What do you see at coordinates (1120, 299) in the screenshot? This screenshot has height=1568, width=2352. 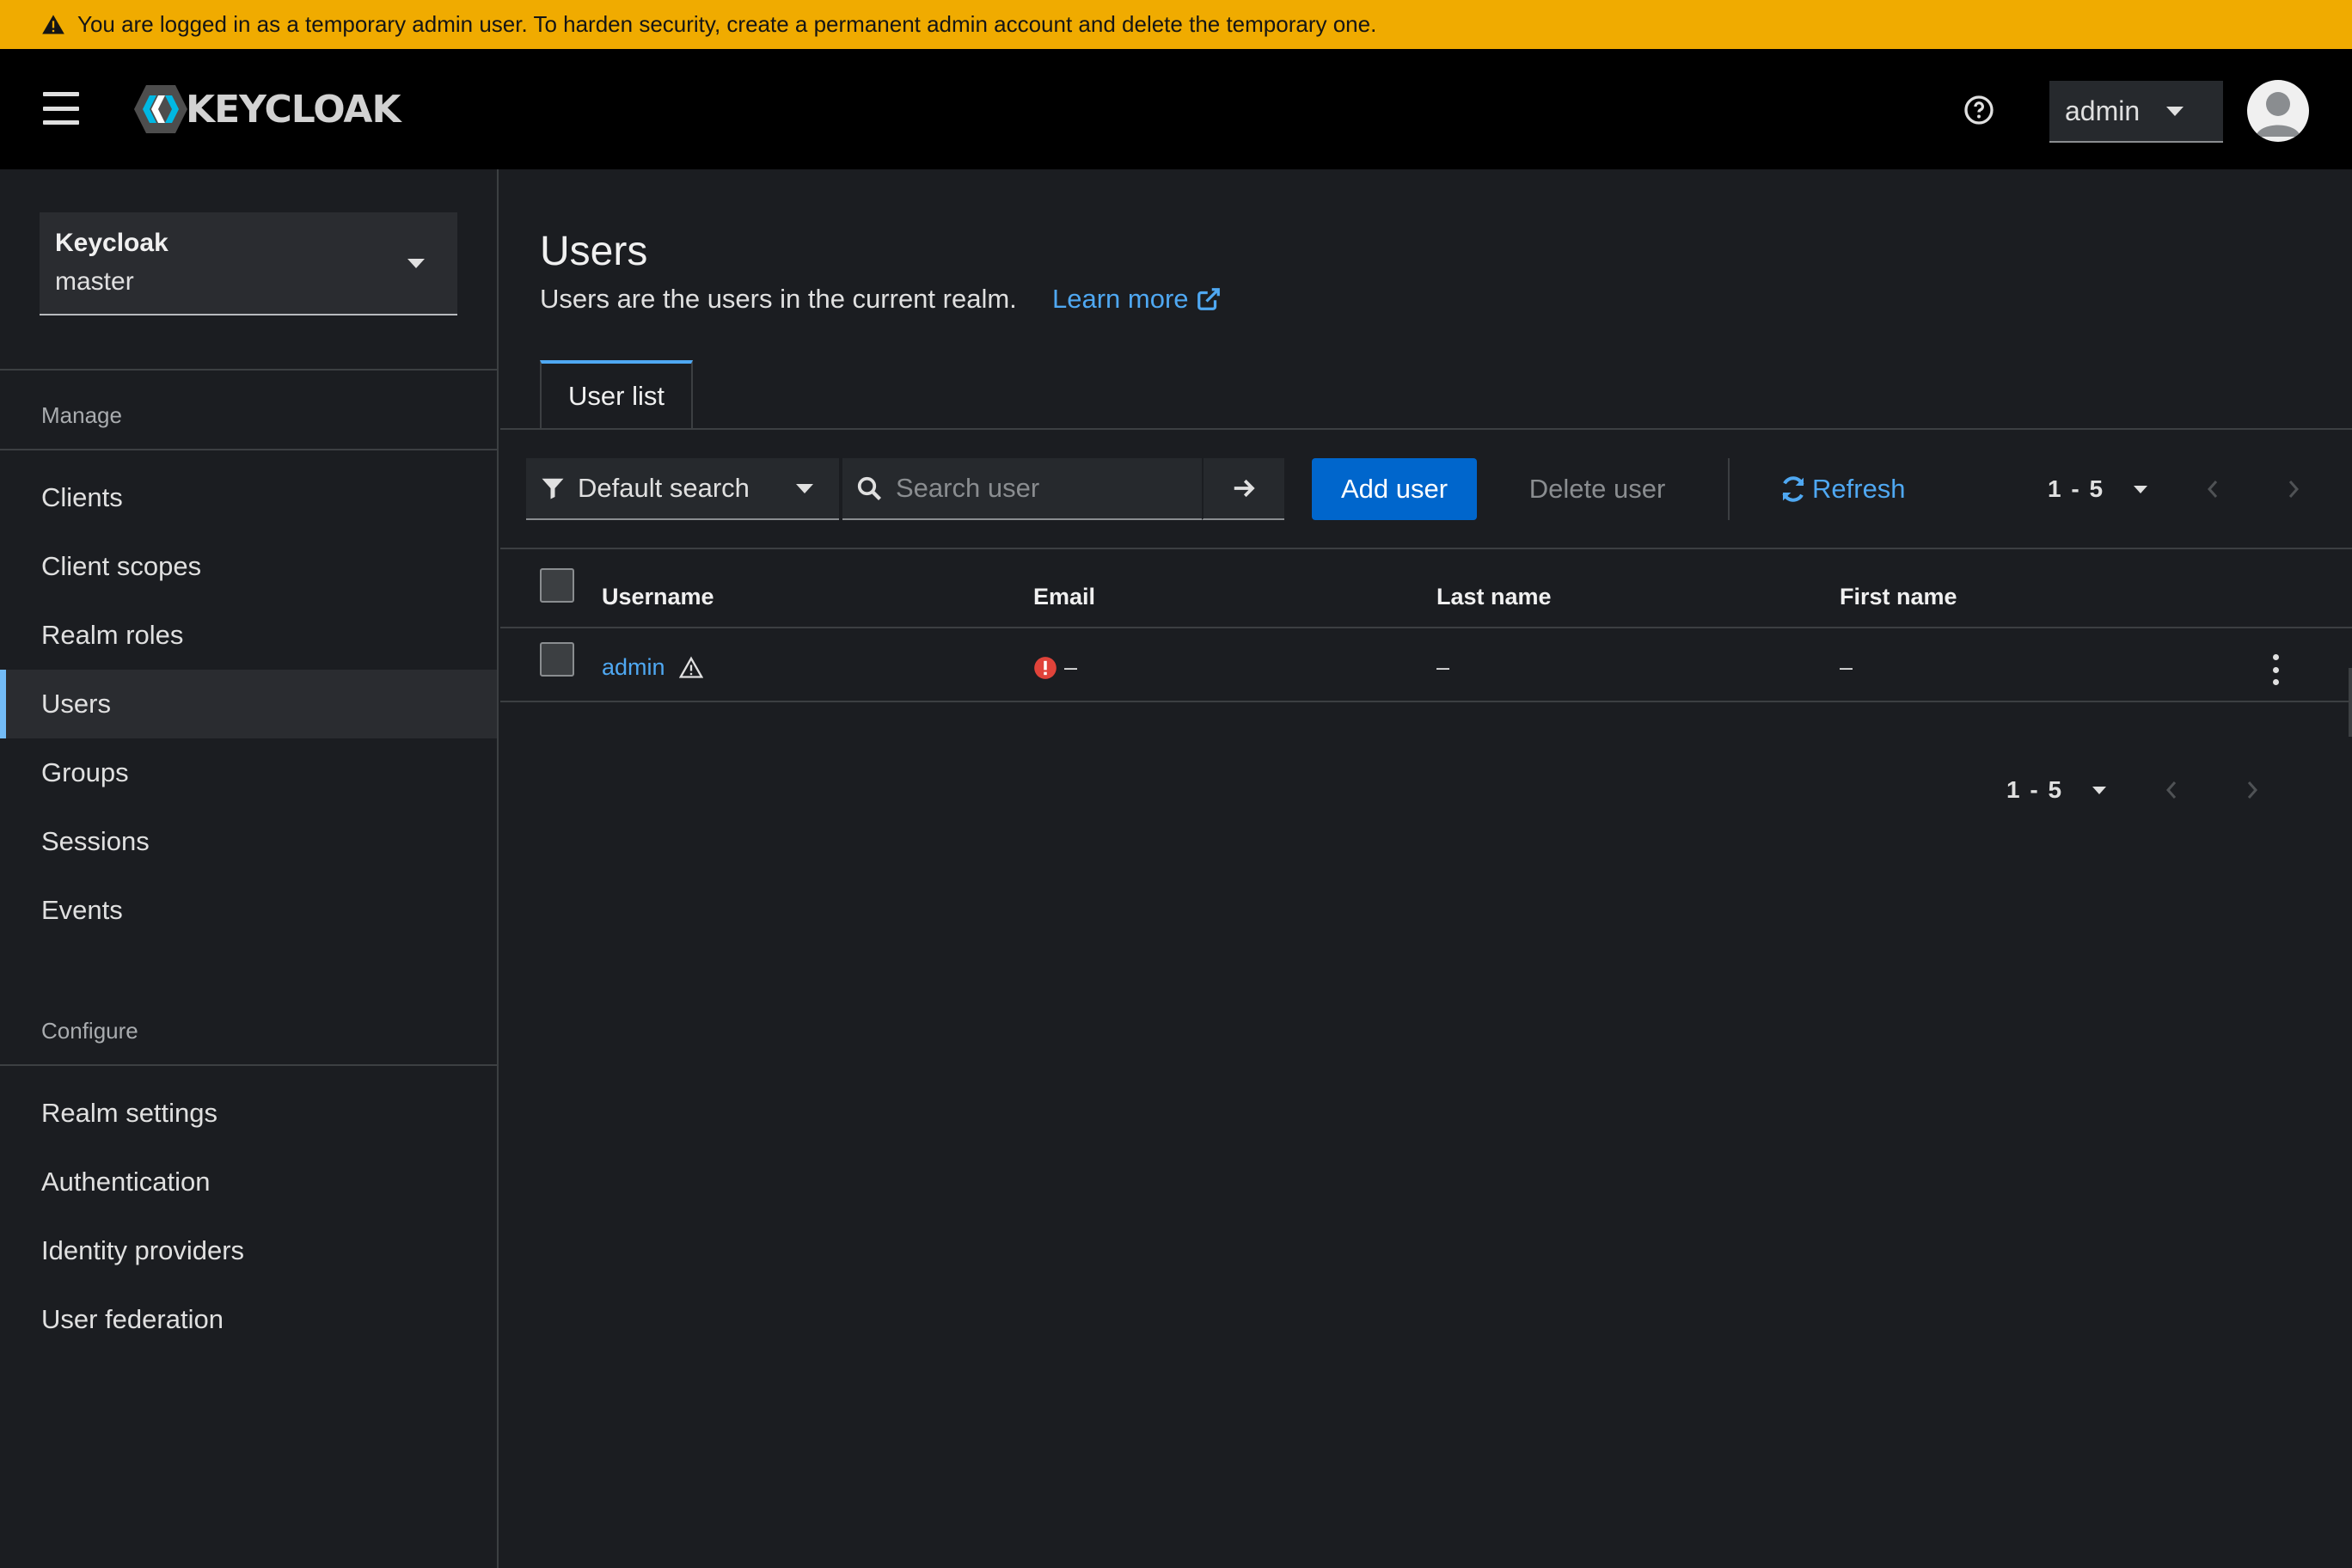 I see `learn-more-label: Learn more` at bounding box center [1120, 299].